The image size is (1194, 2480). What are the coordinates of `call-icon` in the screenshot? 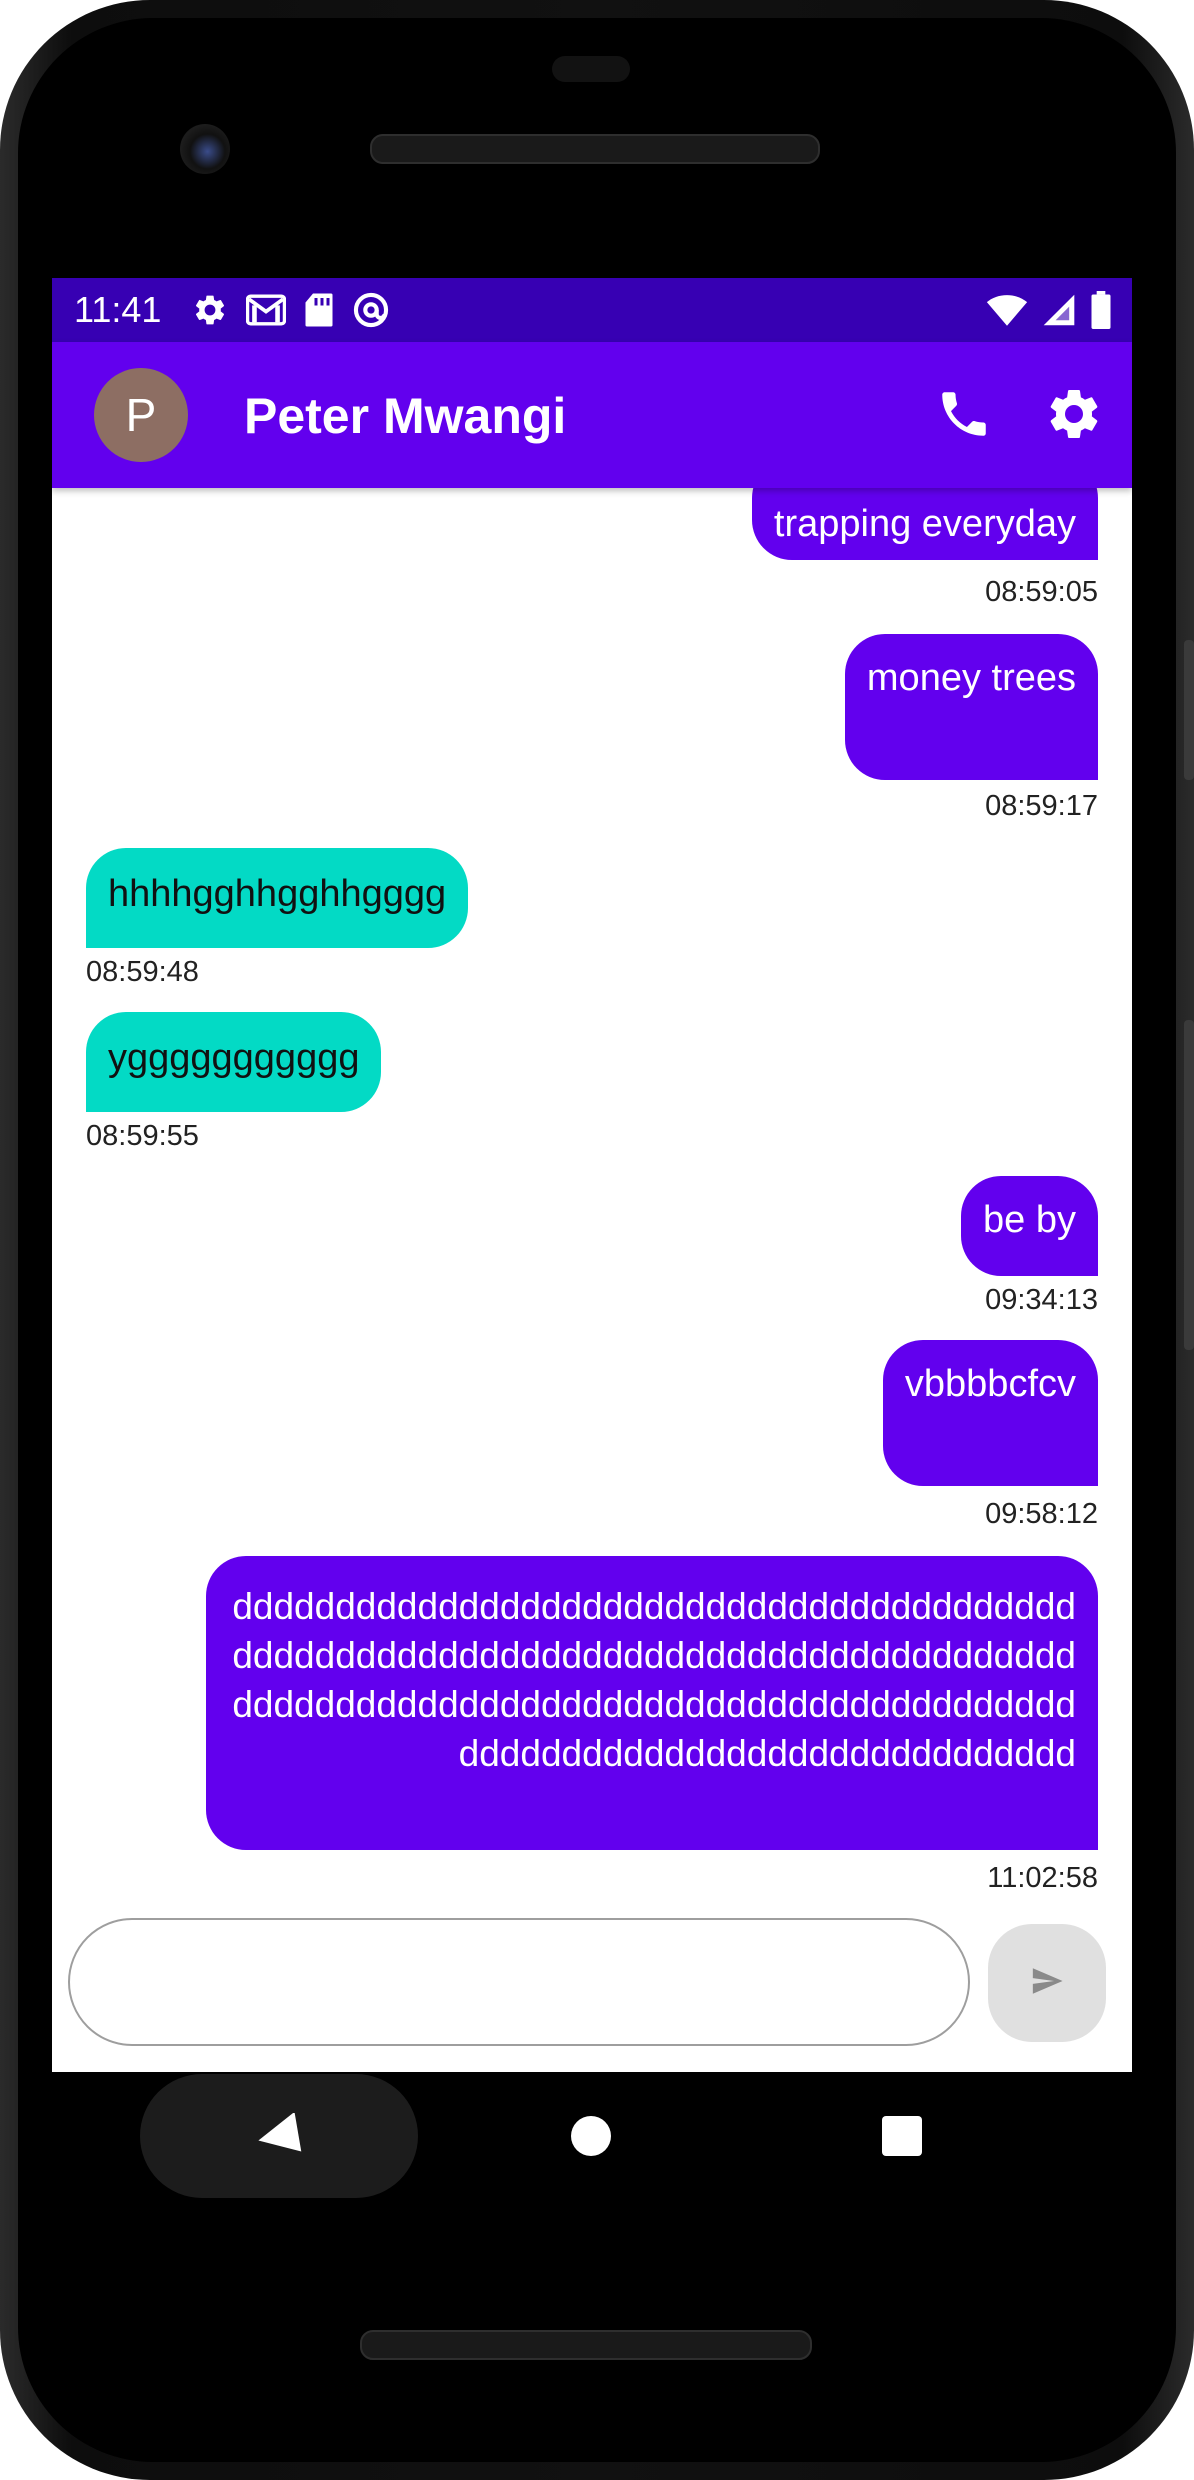 It's located at (964, 416).